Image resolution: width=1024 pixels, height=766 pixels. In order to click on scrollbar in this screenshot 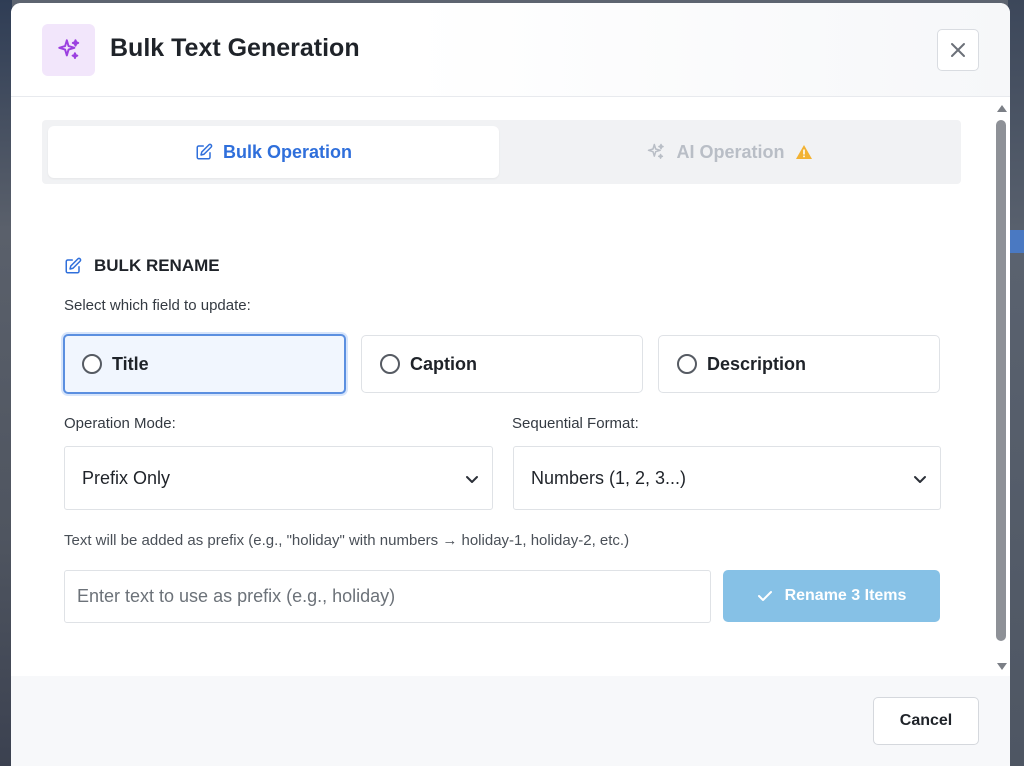, I will do `click(1001, 387)`.